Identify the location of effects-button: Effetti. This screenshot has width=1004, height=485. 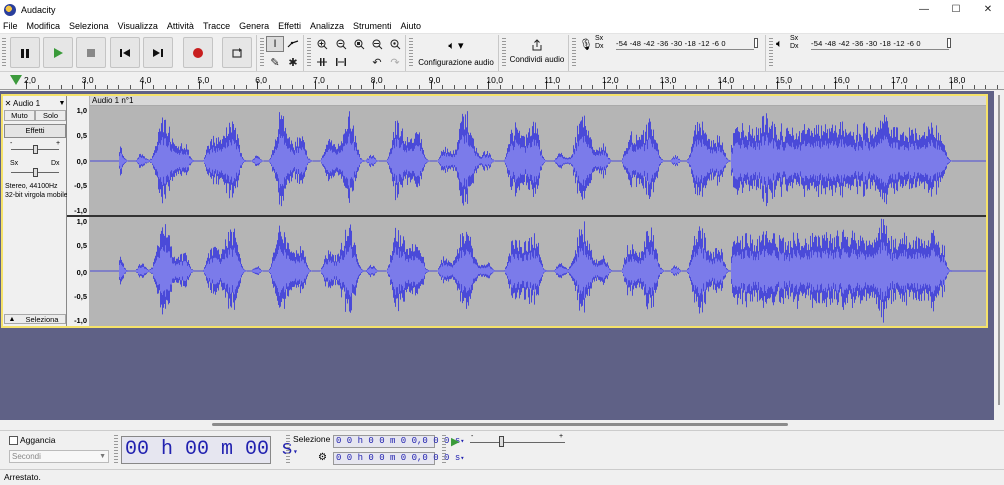
(35, 131).